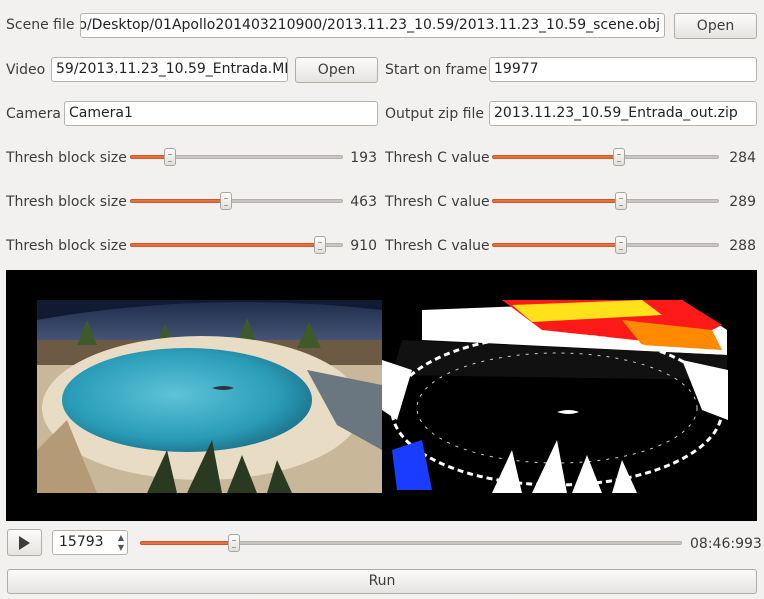 The height and width of the screenshot is (599, 764). What do you see at coordinates (363, 246) in the screenshot?
I see `thresh-block-value: 910` at bounding box center [363, 246].